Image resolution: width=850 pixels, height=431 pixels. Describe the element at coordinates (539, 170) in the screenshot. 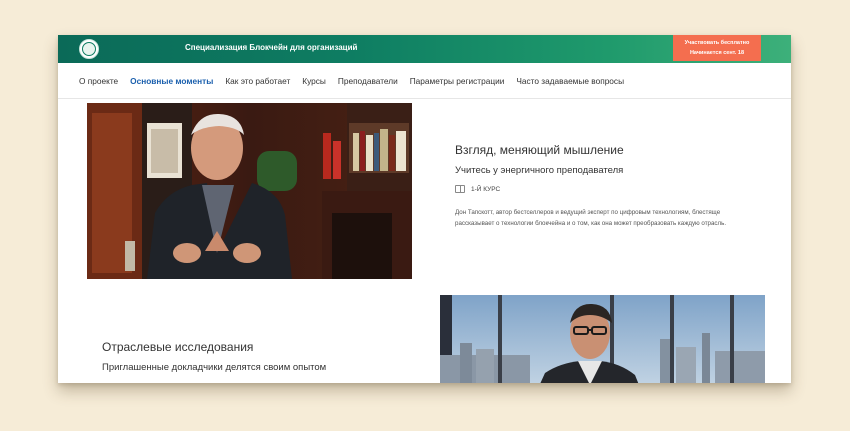

I see `section1-subheading: Учитесь у энергичного преподавателя` at that location.